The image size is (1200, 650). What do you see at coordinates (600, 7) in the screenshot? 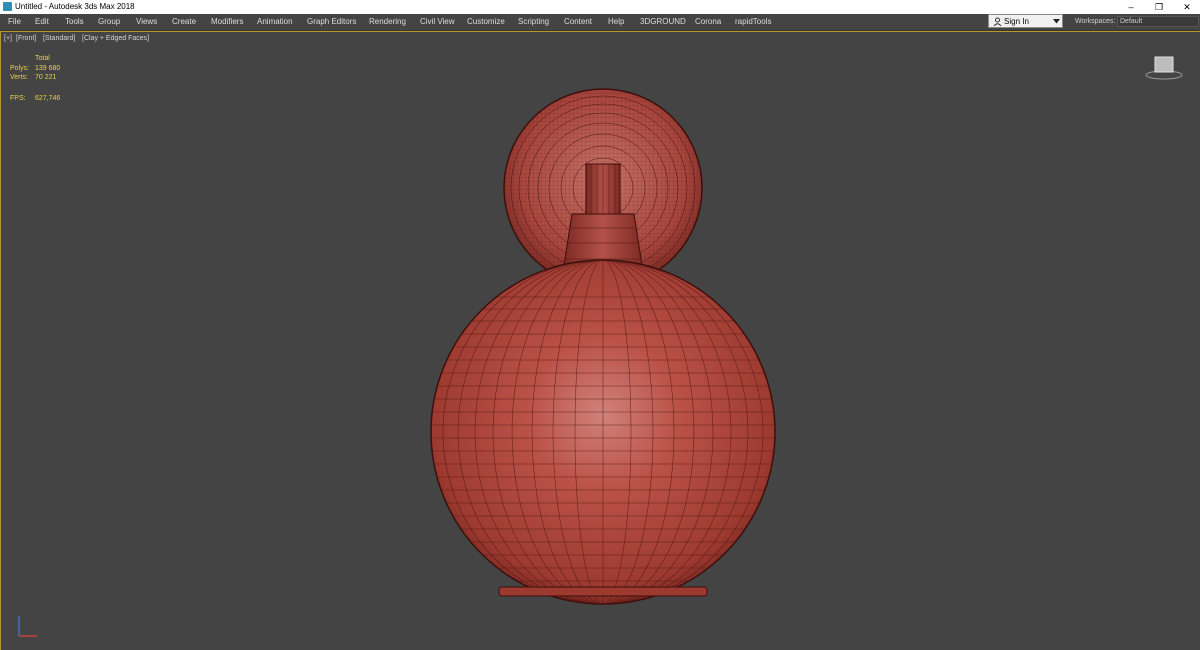
I see `title-bar: Untitled - Autodesk 3ds Max 2018 – ❐ ✕` at bounding box center [600, 7].